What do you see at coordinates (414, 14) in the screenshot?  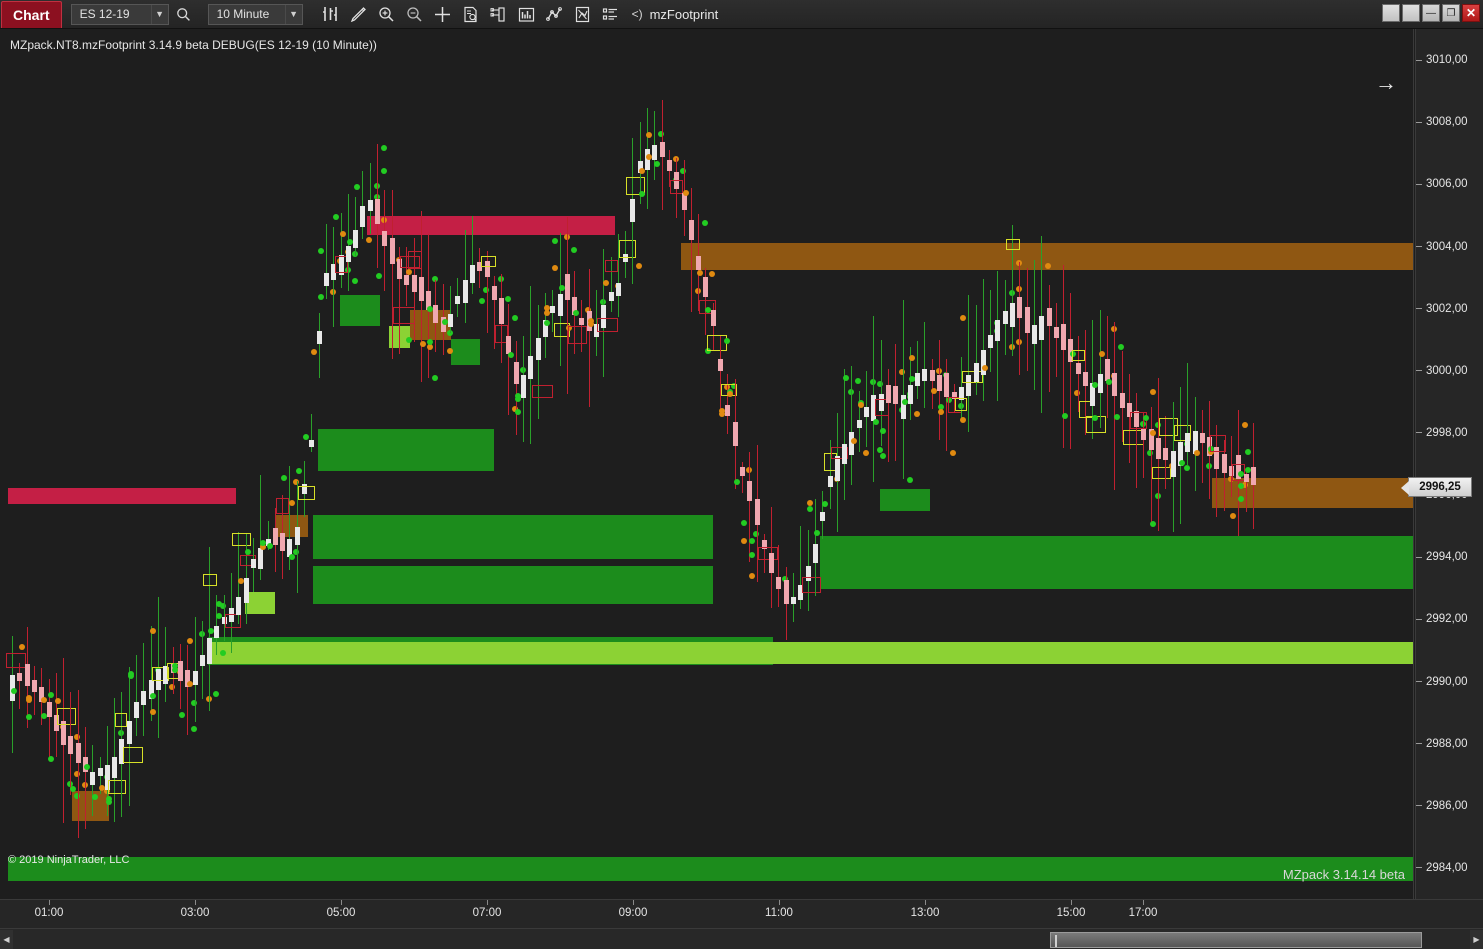 I see `zoom-out-icon` at bounding box center [414, 14].